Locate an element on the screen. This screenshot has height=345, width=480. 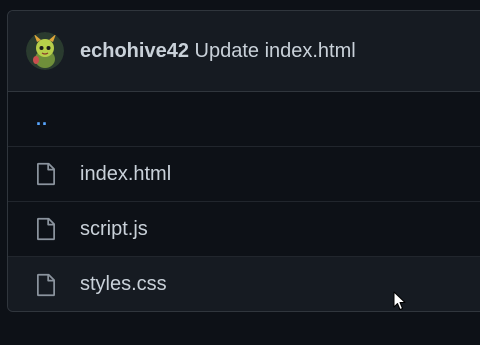
commit-author-link: echohive42 is located at coordinates (134, 51).